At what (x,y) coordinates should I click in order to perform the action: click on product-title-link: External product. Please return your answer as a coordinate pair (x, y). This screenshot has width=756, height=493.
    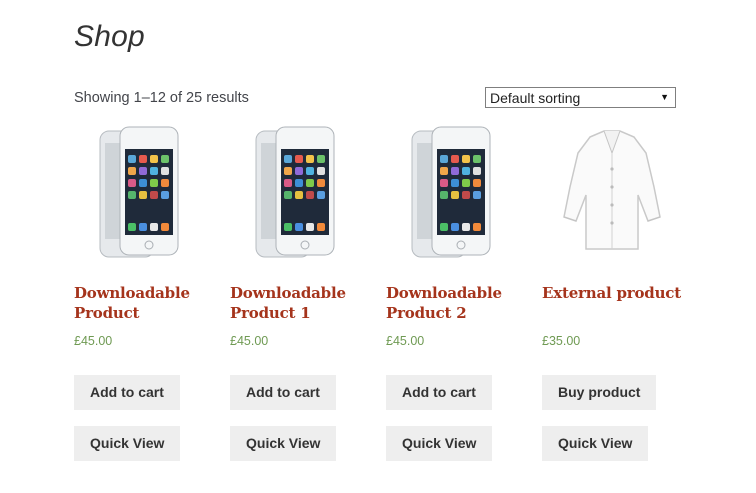
    Looking at the image, I should click on (612, 293).